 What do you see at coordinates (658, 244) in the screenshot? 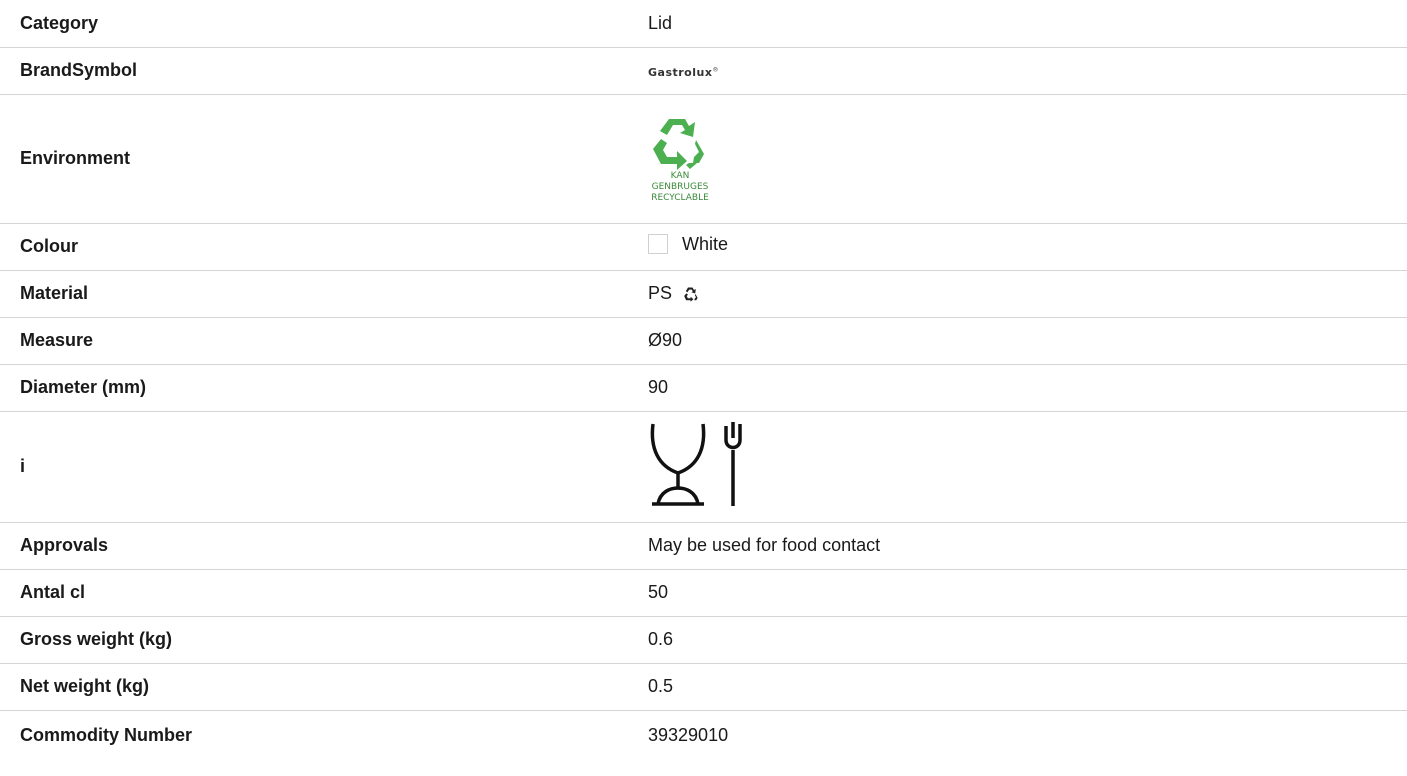
I see `colour-swatch` at bounding box center [658, 244].